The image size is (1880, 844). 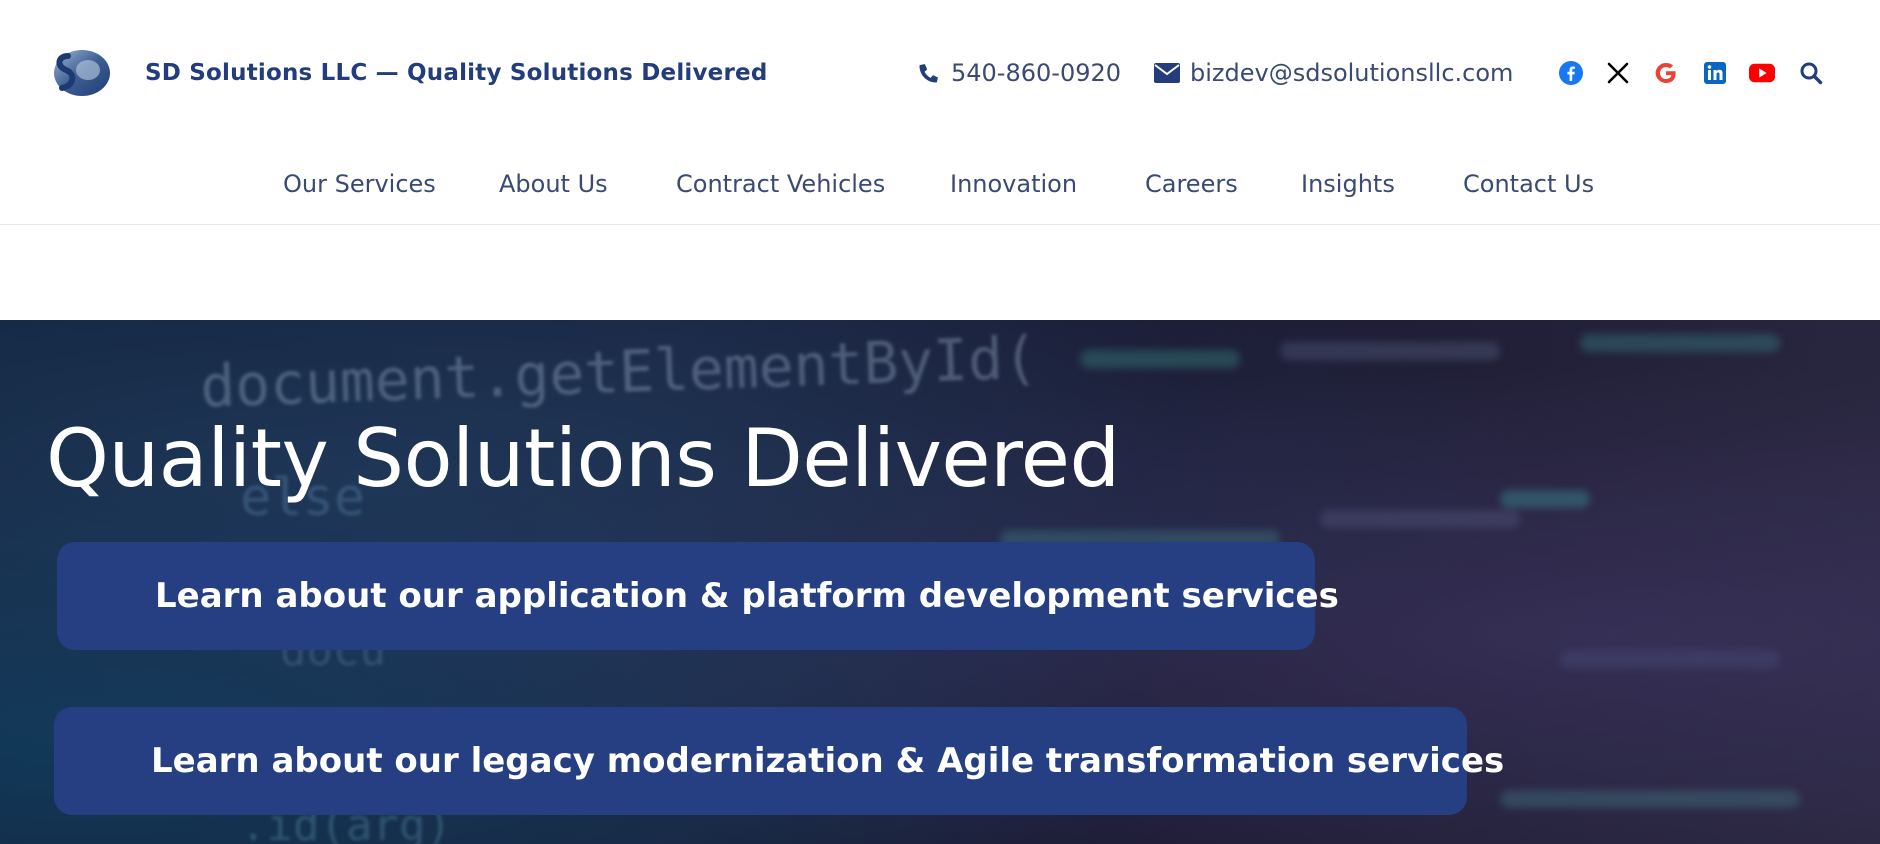 I want to click on site-logo, so click(x=80, y=73).